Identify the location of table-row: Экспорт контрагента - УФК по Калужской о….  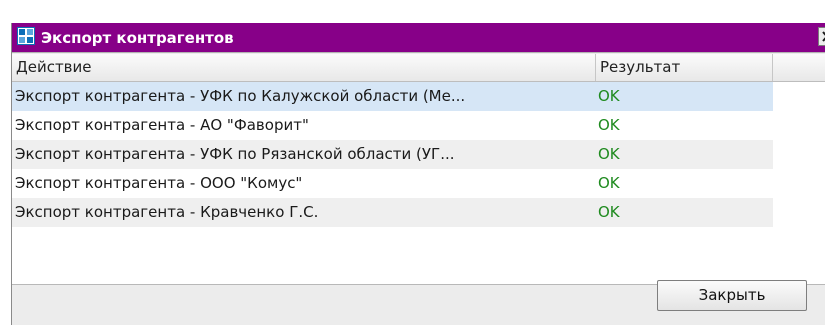
(392, 96).